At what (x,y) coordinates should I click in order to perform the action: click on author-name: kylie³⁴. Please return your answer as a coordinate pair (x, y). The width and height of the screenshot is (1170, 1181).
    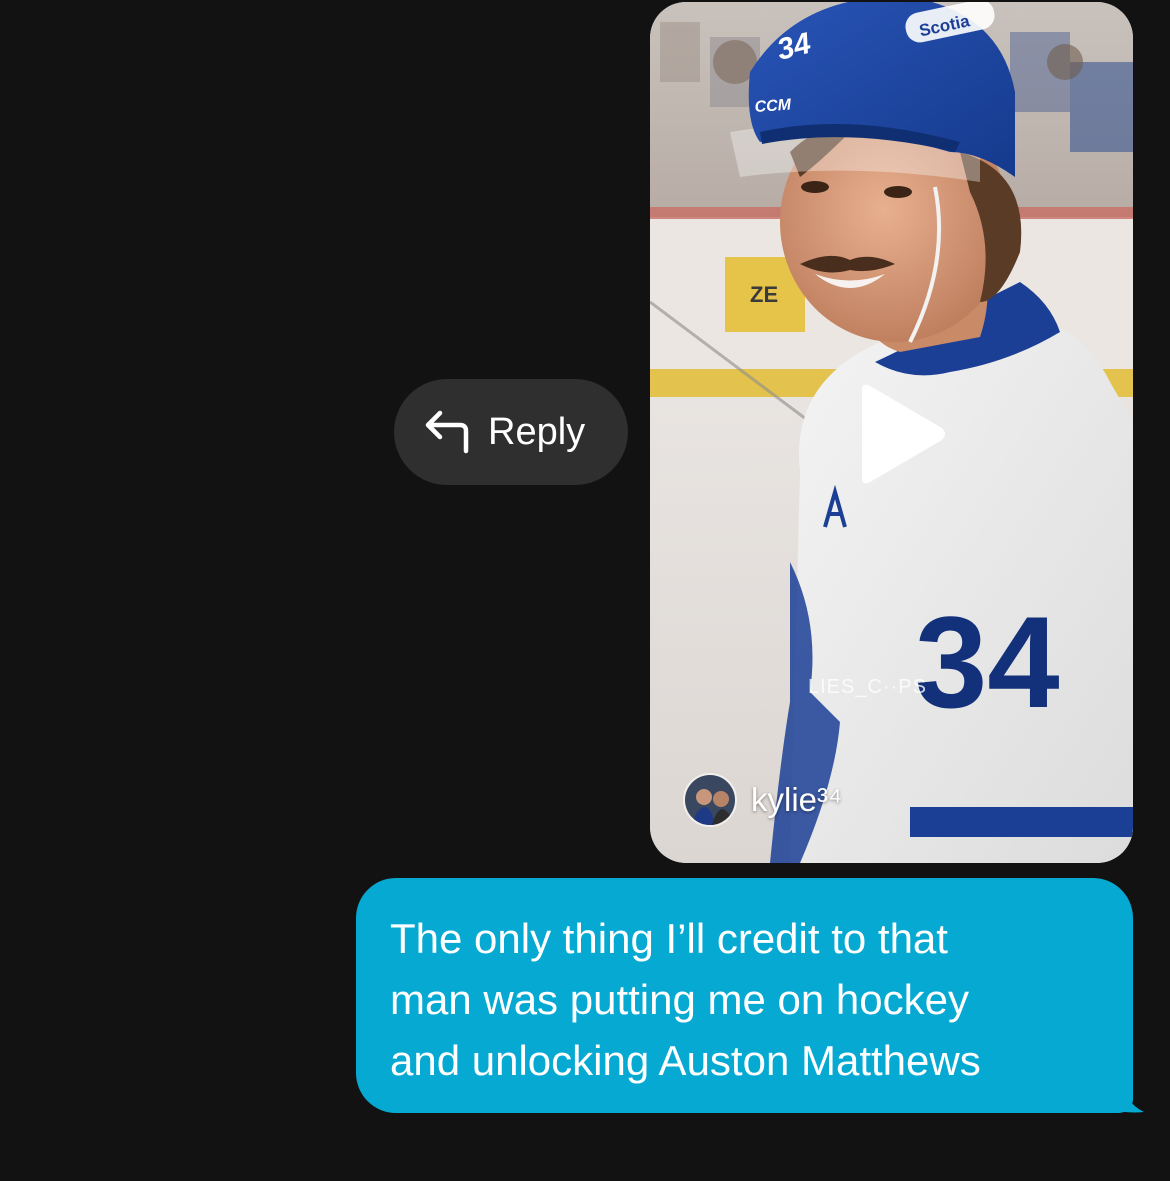
    Looking at the image, I should click on (797, 799).